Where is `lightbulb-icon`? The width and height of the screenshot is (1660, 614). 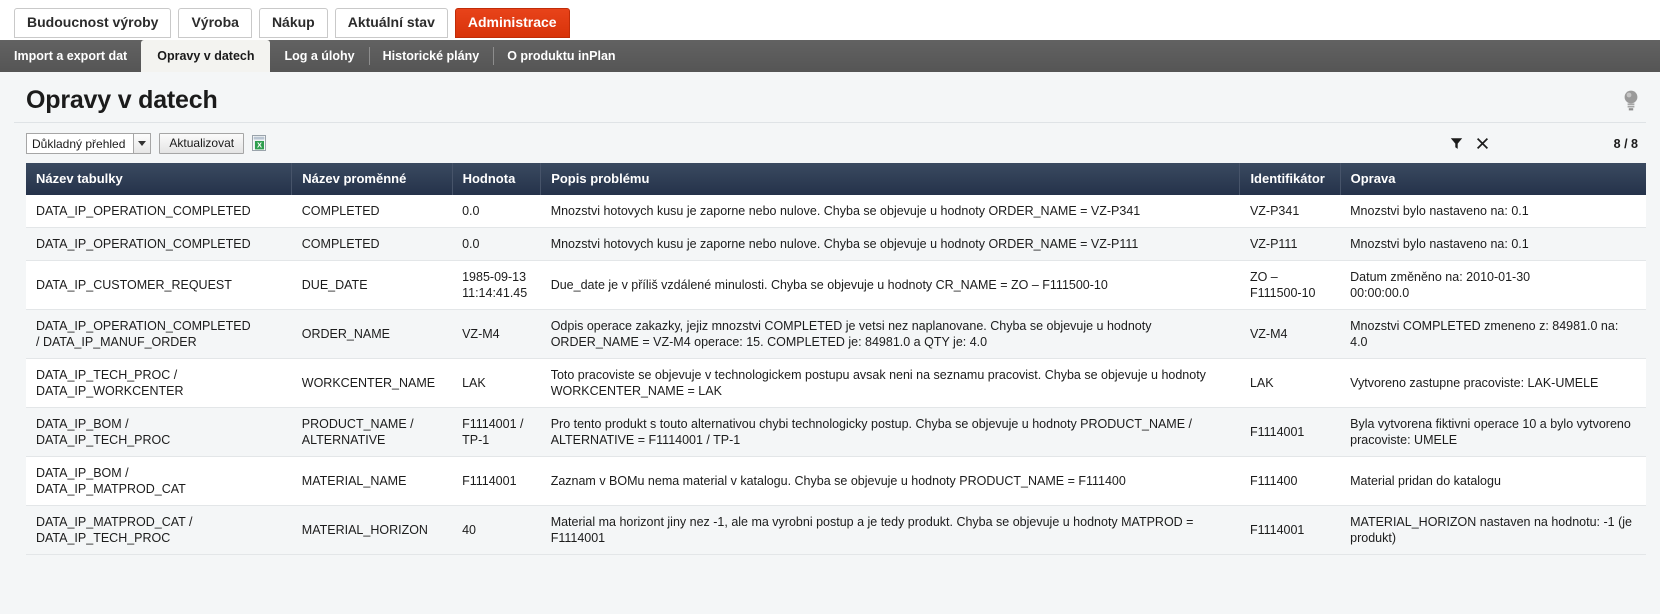 lightbulb-icon is located at coordinates (1631, 101).